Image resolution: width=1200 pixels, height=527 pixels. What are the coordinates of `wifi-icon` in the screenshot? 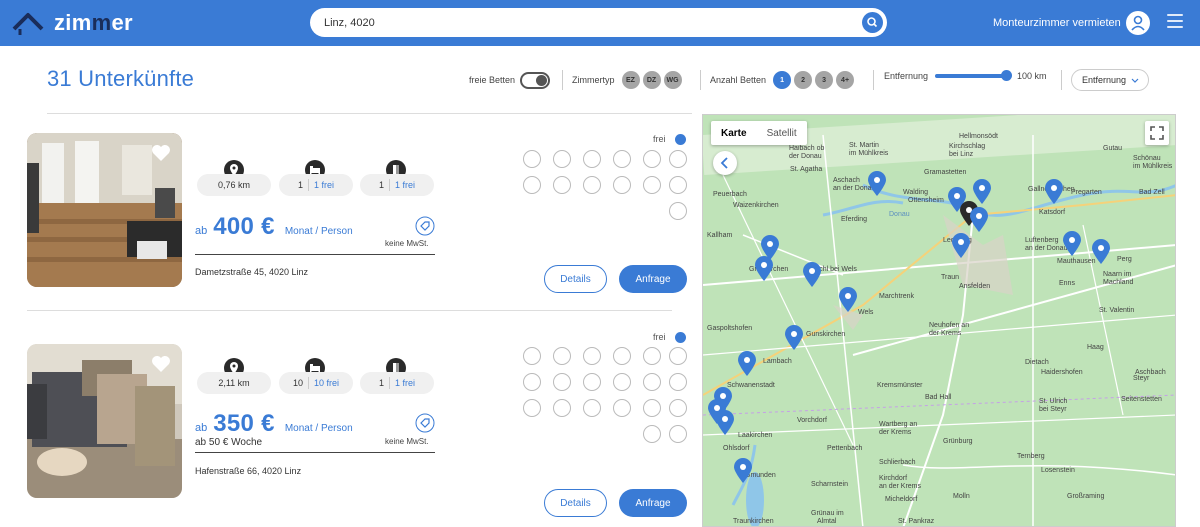 It's located at (678, 211).